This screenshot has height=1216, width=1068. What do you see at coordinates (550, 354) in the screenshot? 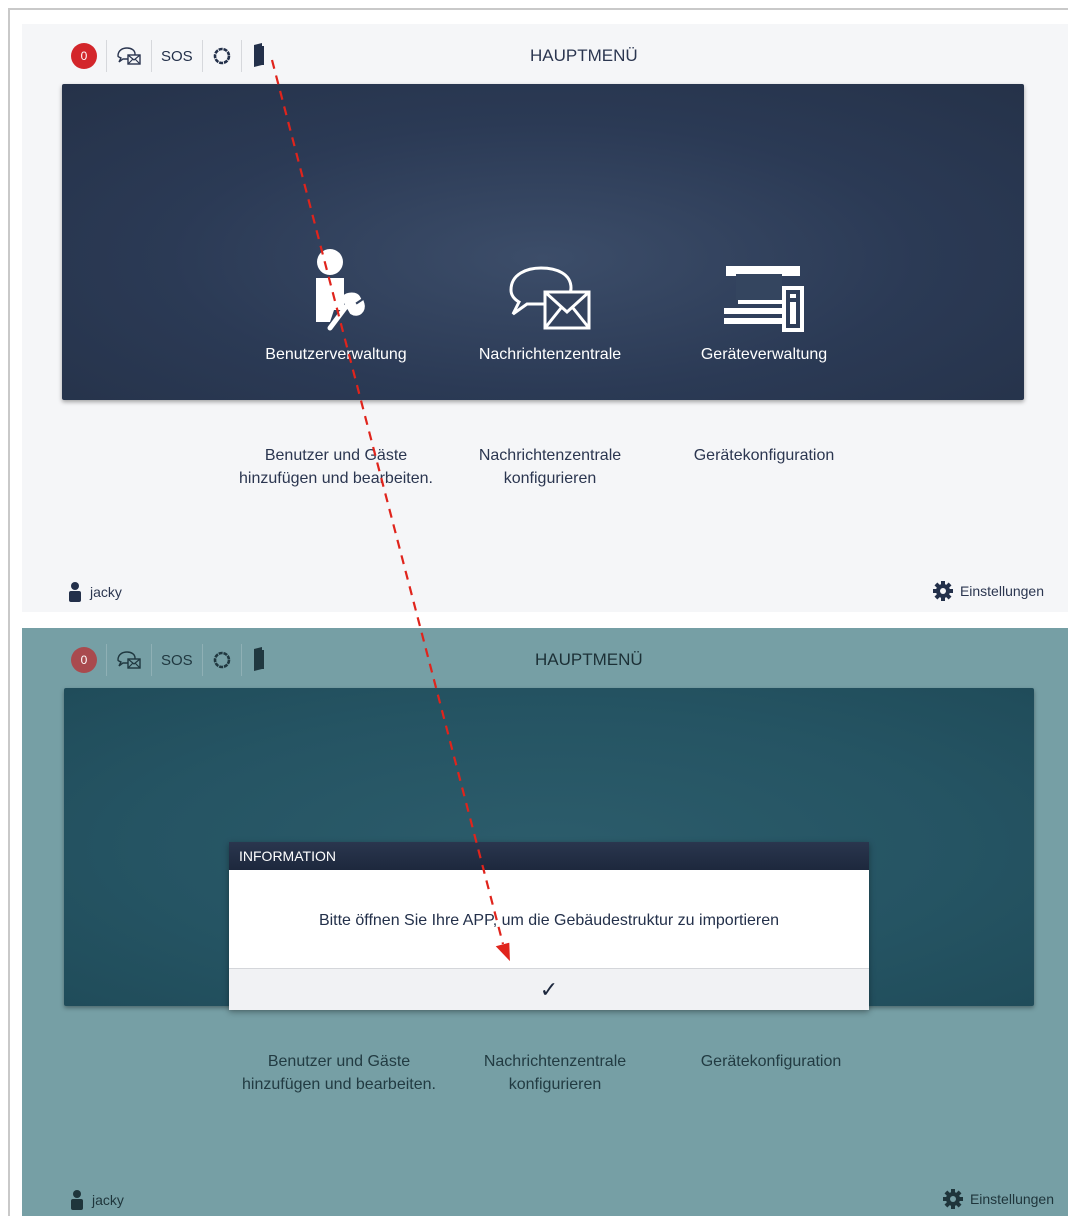
I see `tile-label: Nachrichtenzentrale` at bounding box center [550, 354].